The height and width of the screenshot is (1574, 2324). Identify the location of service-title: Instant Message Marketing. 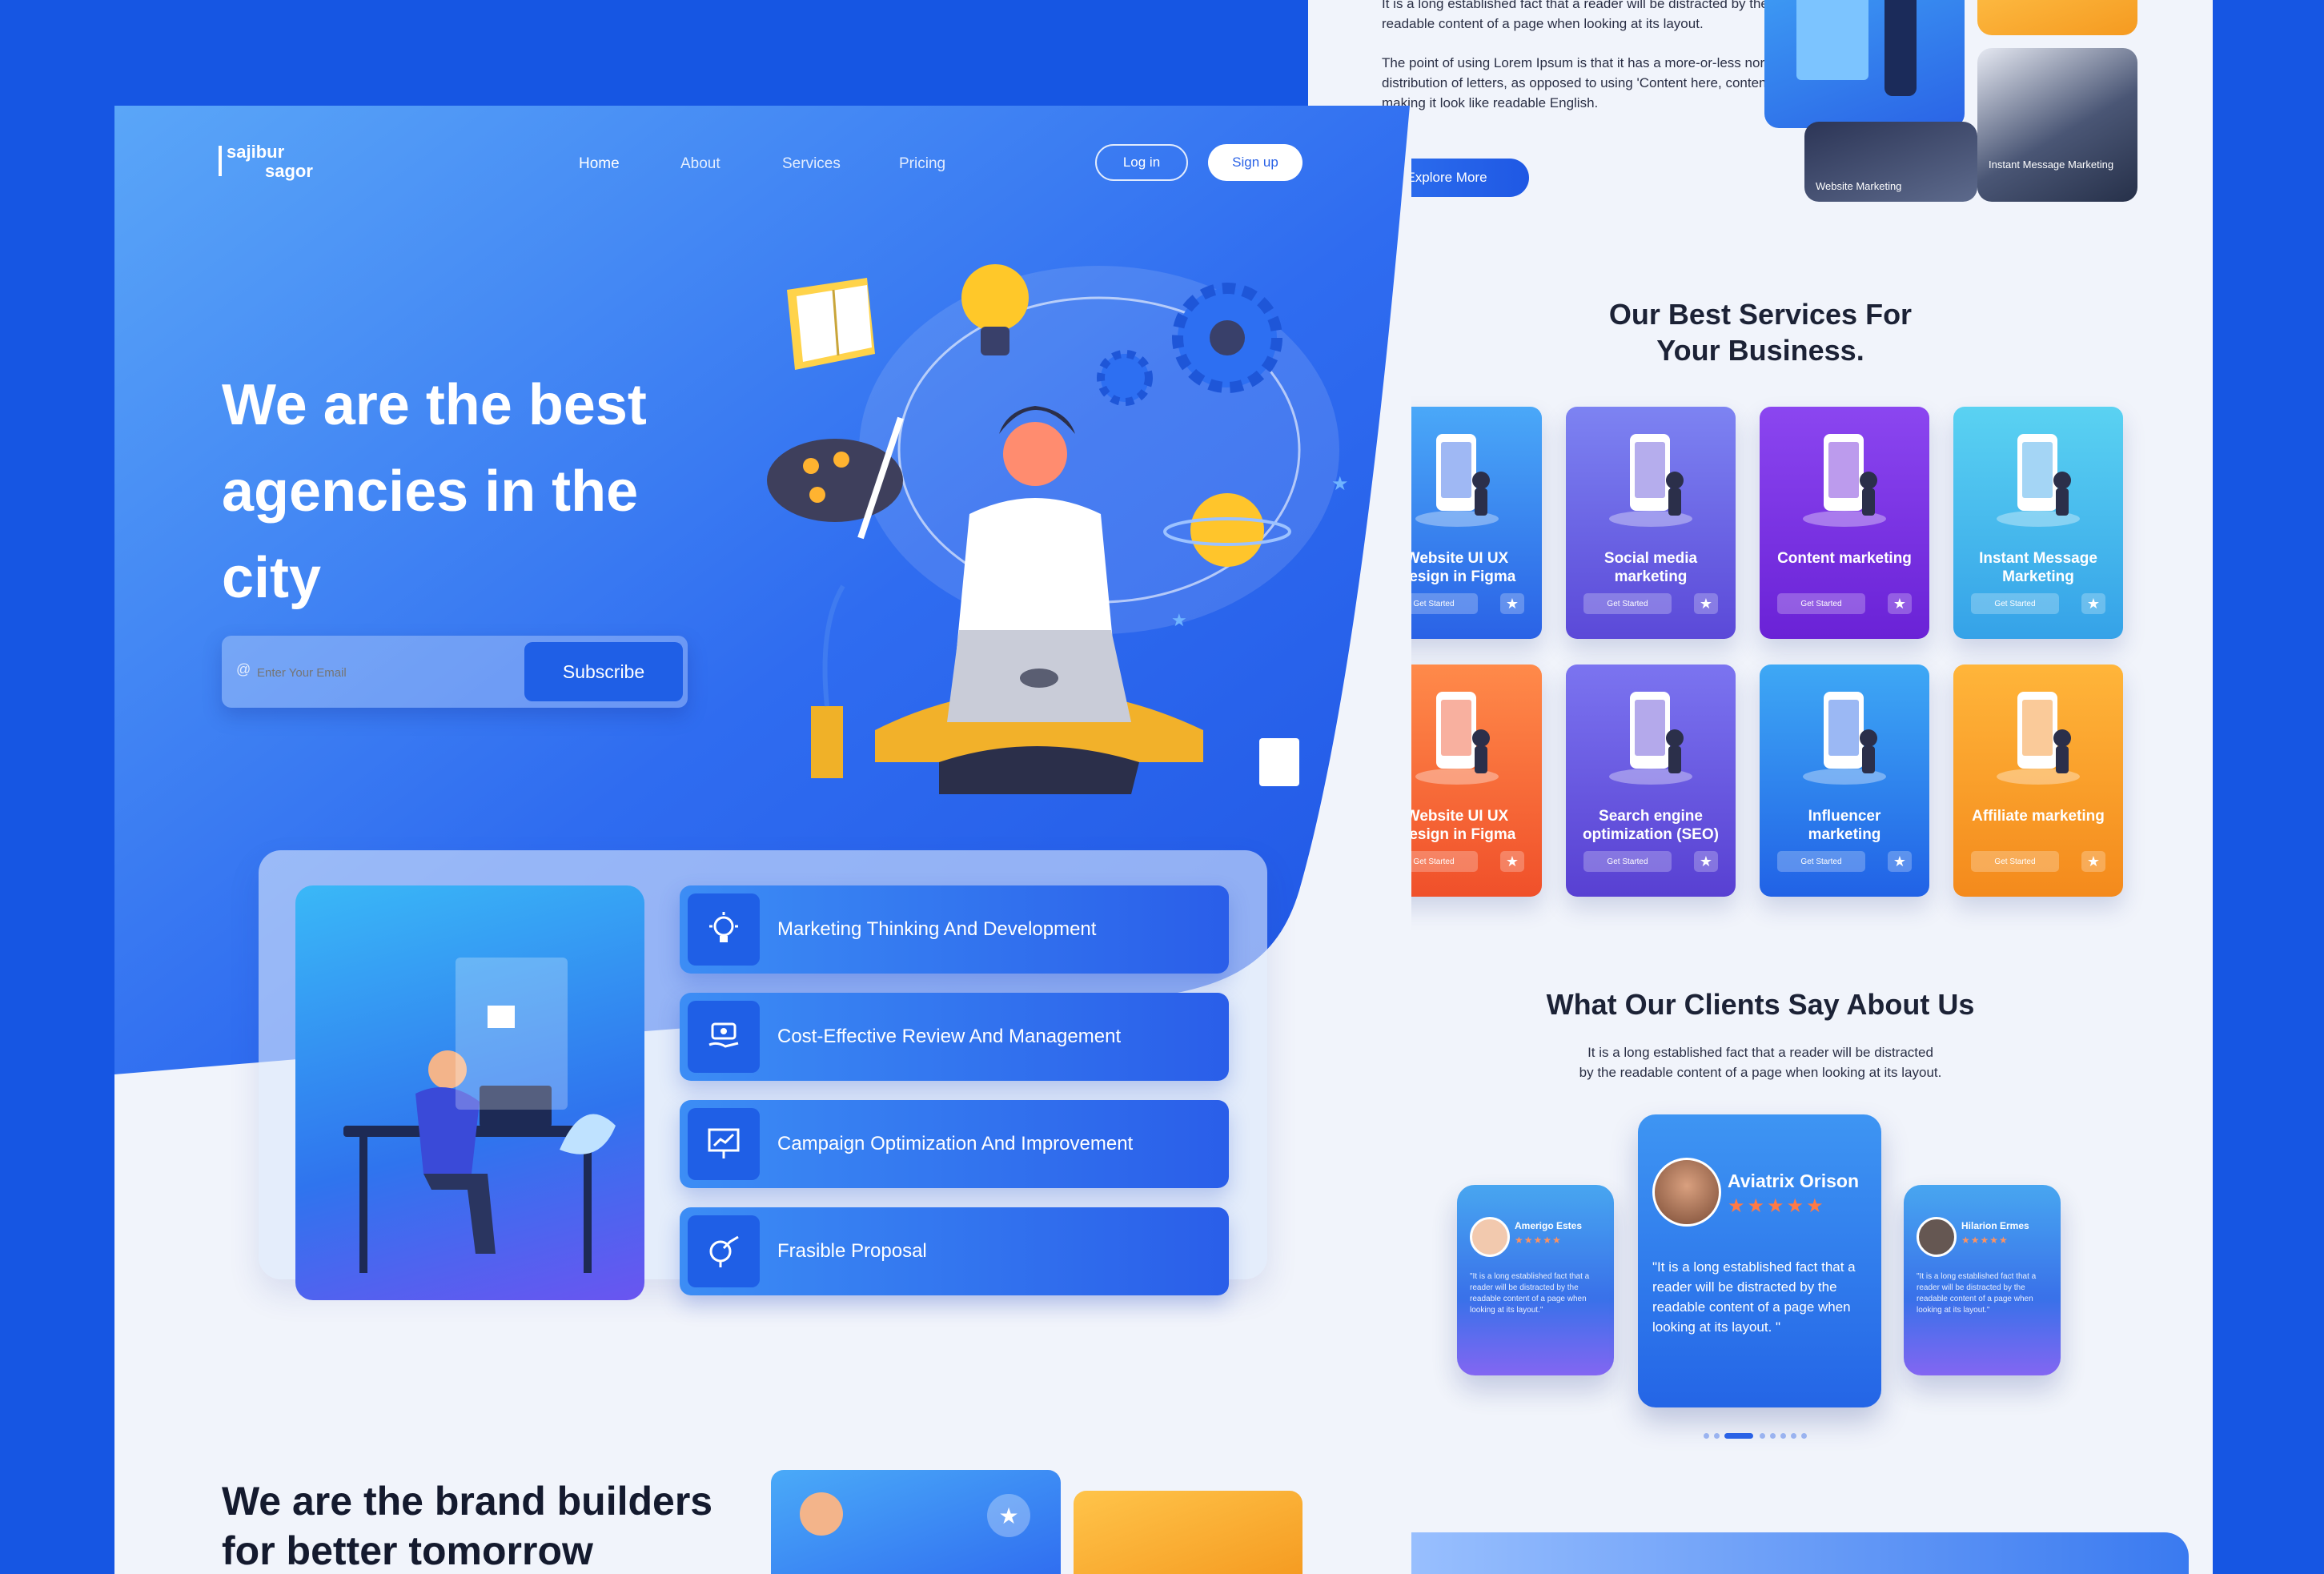
(2038, 568).